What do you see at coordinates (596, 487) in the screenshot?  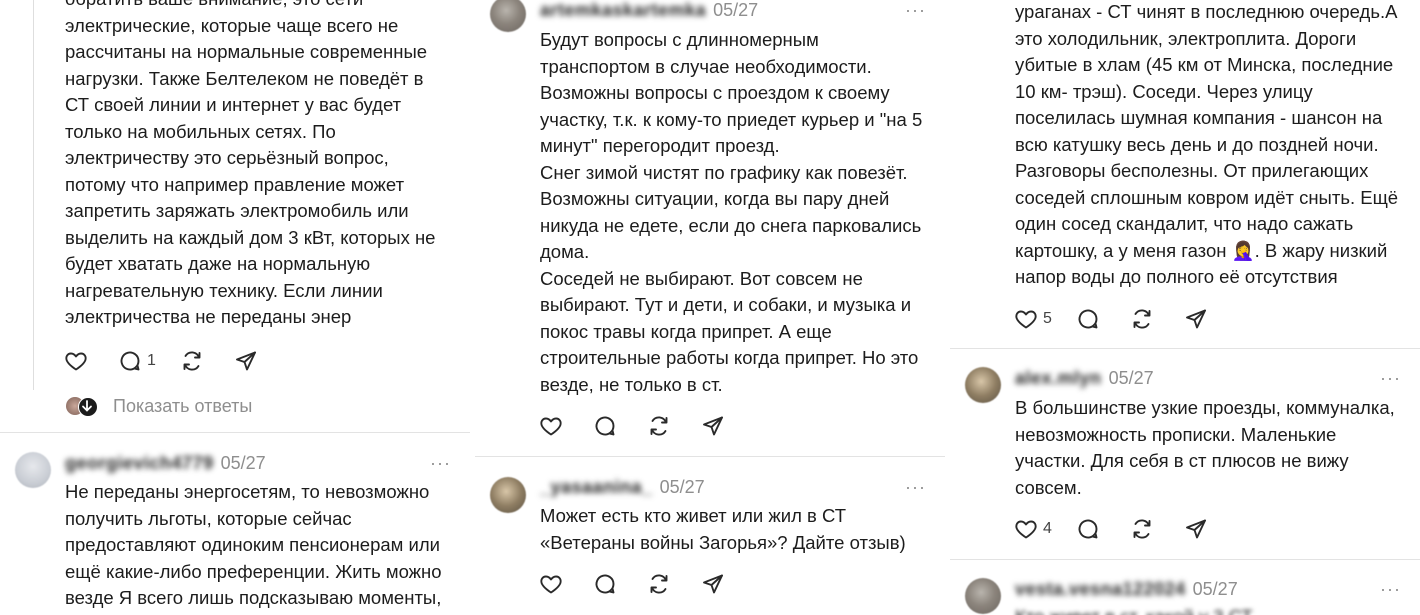 I see `username: _yasaanina_` at bounding box center [596, 487].